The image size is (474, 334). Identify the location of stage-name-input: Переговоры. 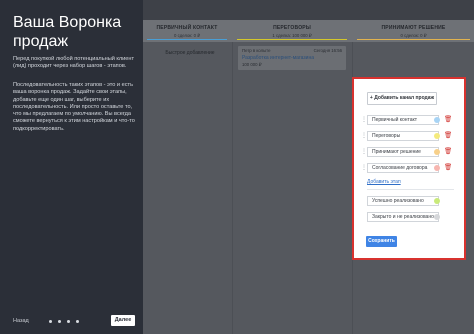
(403, 136).